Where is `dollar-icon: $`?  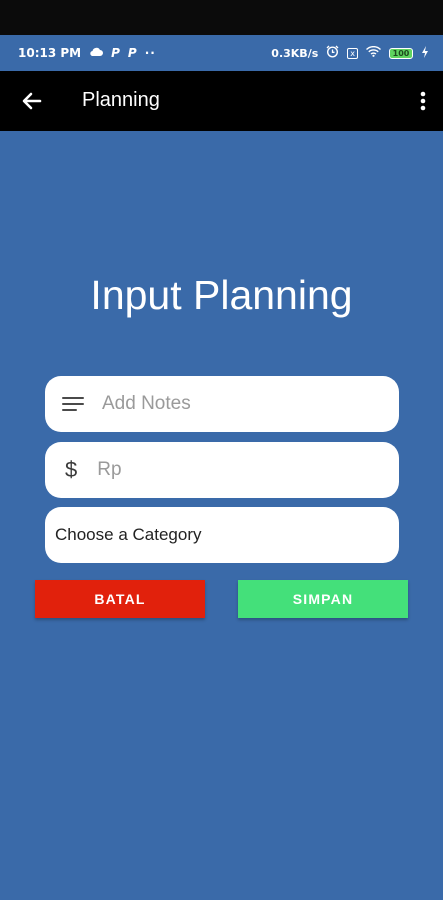 dollar-icon: $ is located at coordinates (71, 469).